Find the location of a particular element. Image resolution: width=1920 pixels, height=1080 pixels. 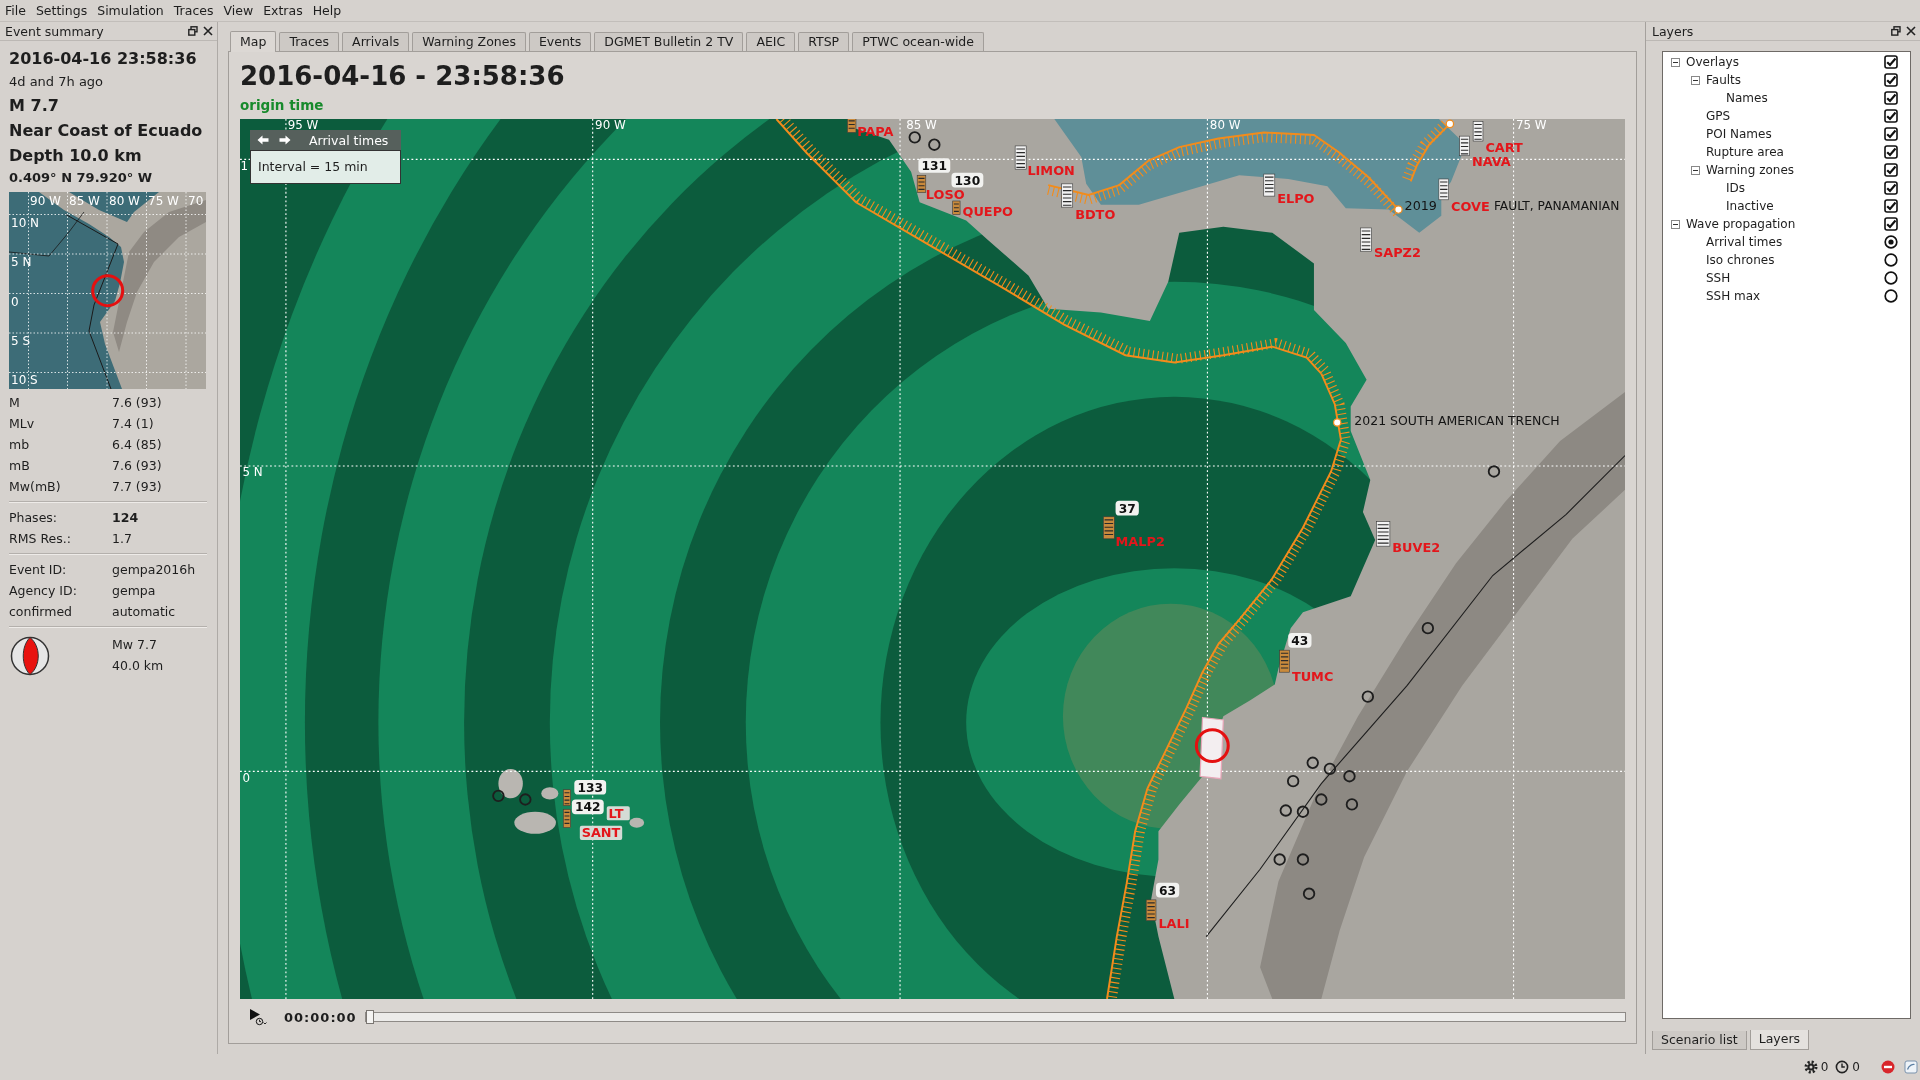

menu-item: Extras is located at coordinates (283, 10).